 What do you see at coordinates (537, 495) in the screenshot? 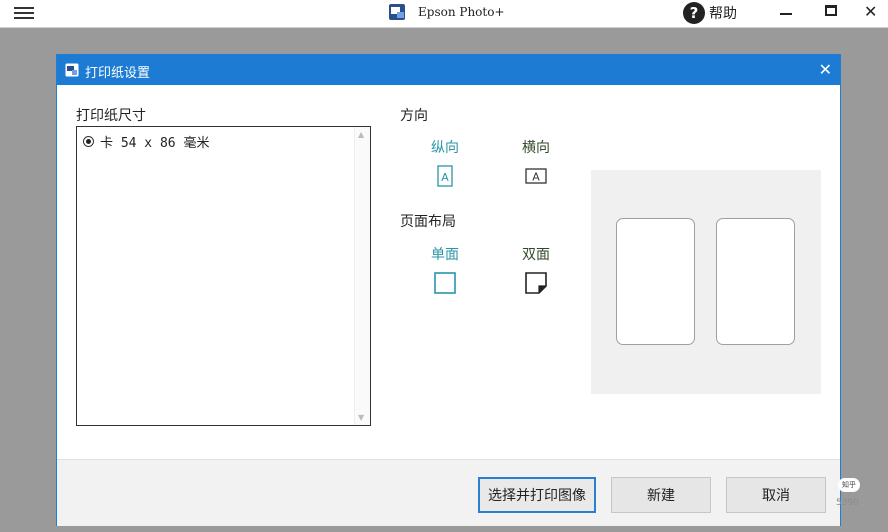
I see `select-and-print-button: 选择并打印图像` at bounding box center [537, 495].